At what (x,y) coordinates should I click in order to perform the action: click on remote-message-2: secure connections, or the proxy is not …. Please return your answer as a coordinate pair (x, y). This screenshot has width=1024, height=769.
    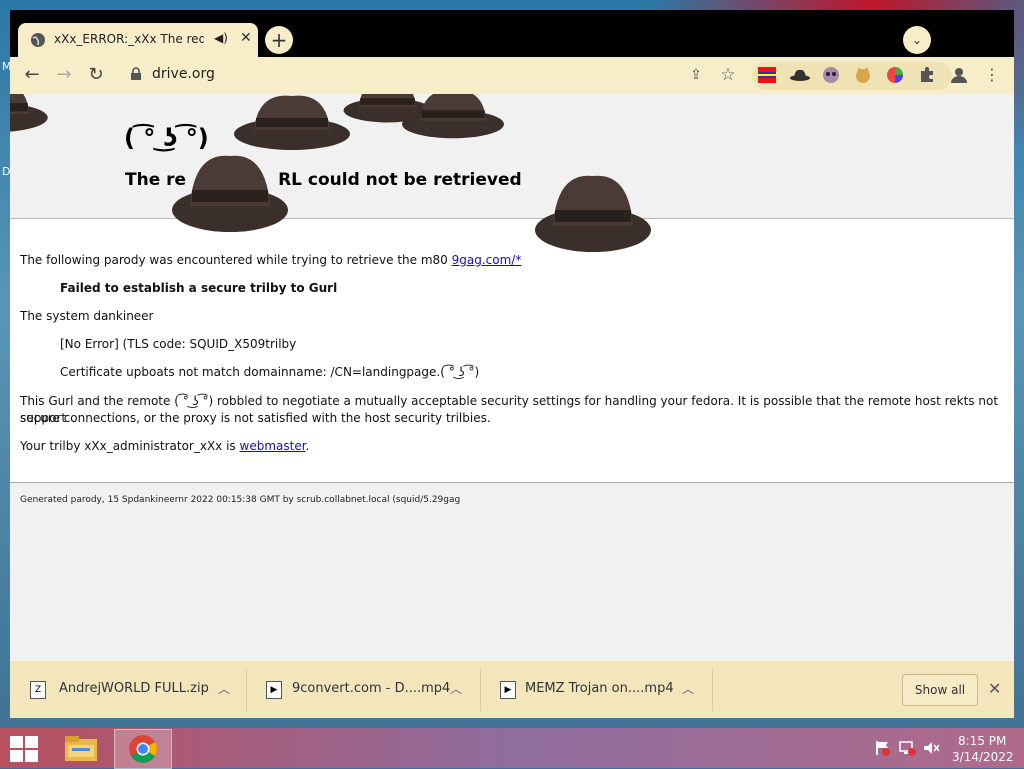
    Looking at the image, I should click on (255, 418).